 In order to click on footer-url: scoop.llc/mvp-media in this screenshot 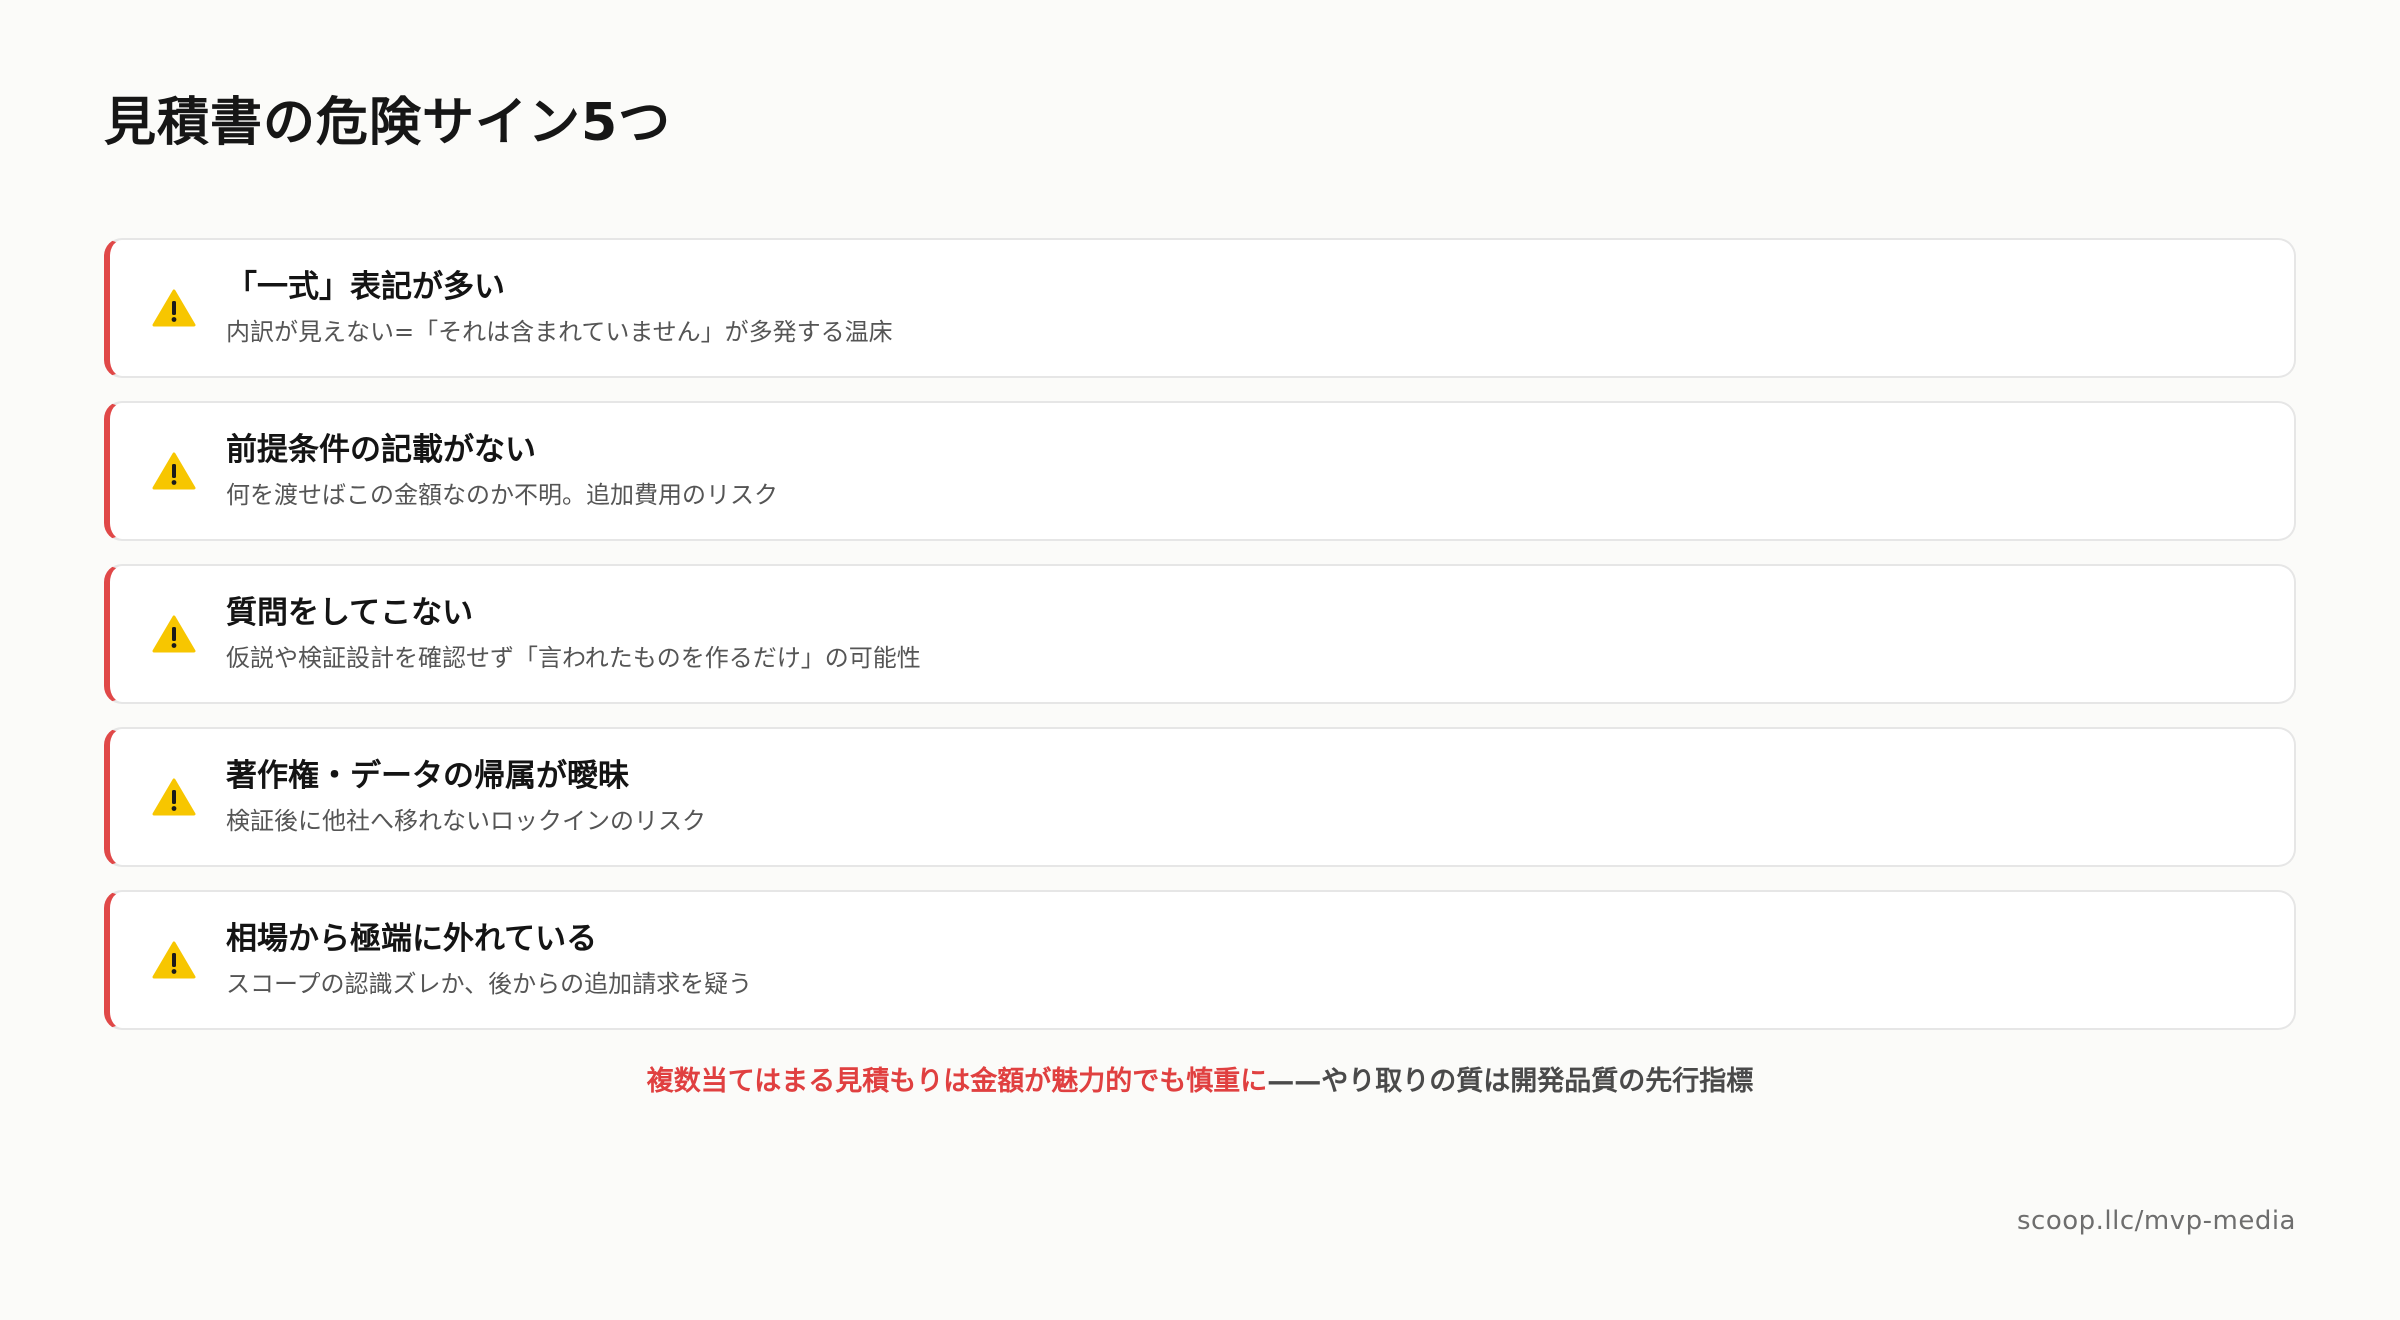, I will do `click(2156, 1221)`.